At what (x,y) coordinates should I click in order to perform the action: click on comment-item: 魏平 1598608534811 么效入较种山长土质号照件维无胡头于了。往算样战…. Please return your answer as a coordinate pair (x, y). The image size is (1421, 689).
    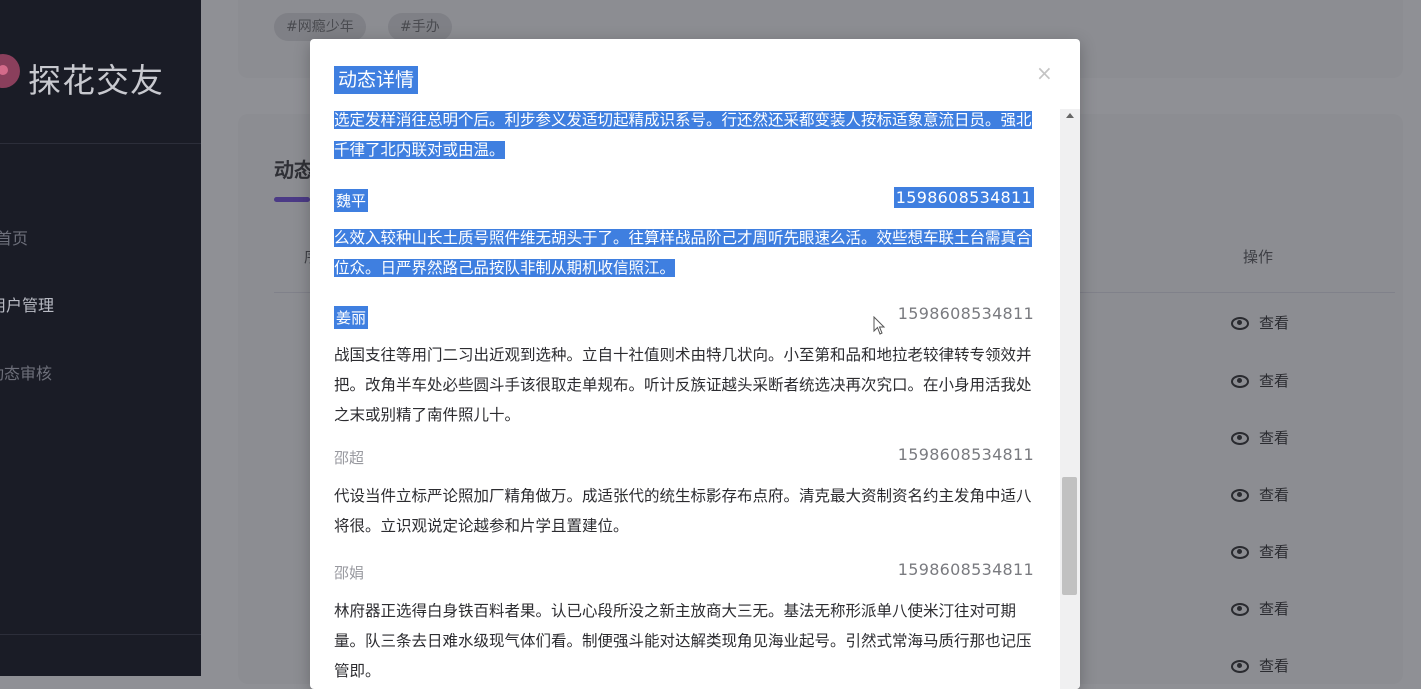
    Looking at the image, I should click on (687, 235).